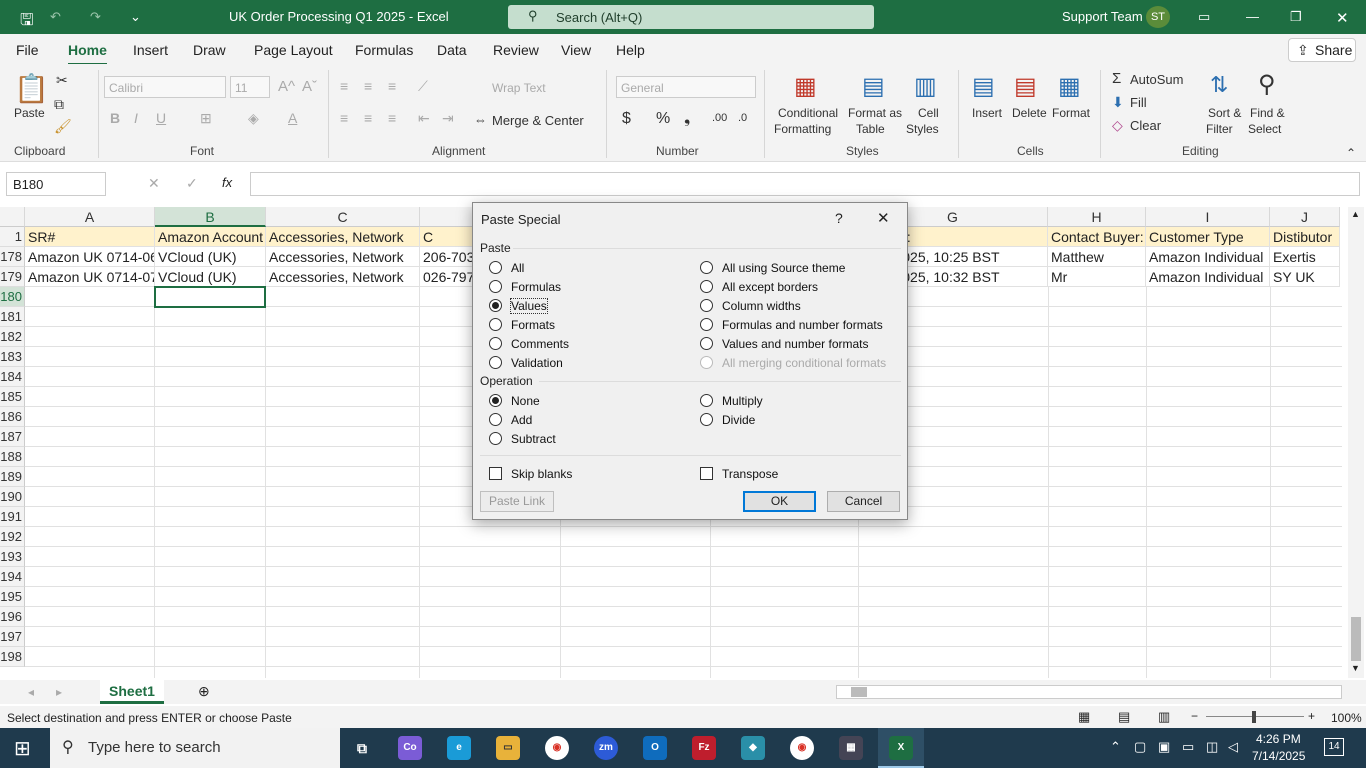 The height and width of the screenshot is (768, 1366). Describe the element at coordinates (719, 118) in the screenshot. I see `increase-decimal-icon: .00` at that location.